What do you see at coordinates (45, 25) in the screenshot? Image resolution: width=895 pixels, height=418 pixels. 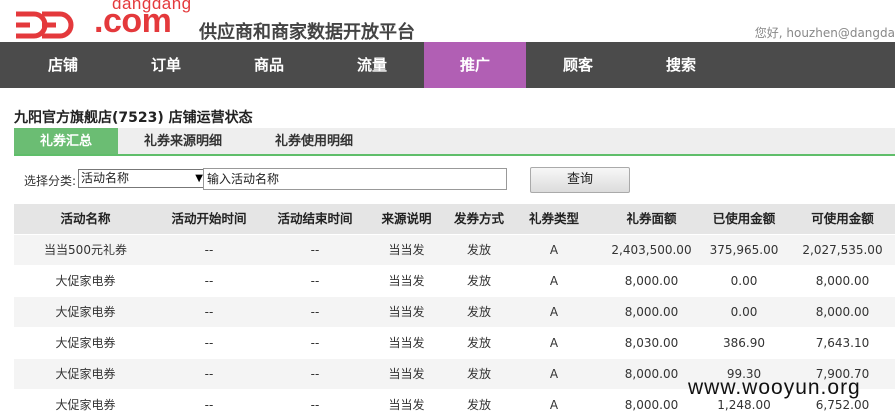 I see `logo-mark-icon` at bounding box center [45, 25].